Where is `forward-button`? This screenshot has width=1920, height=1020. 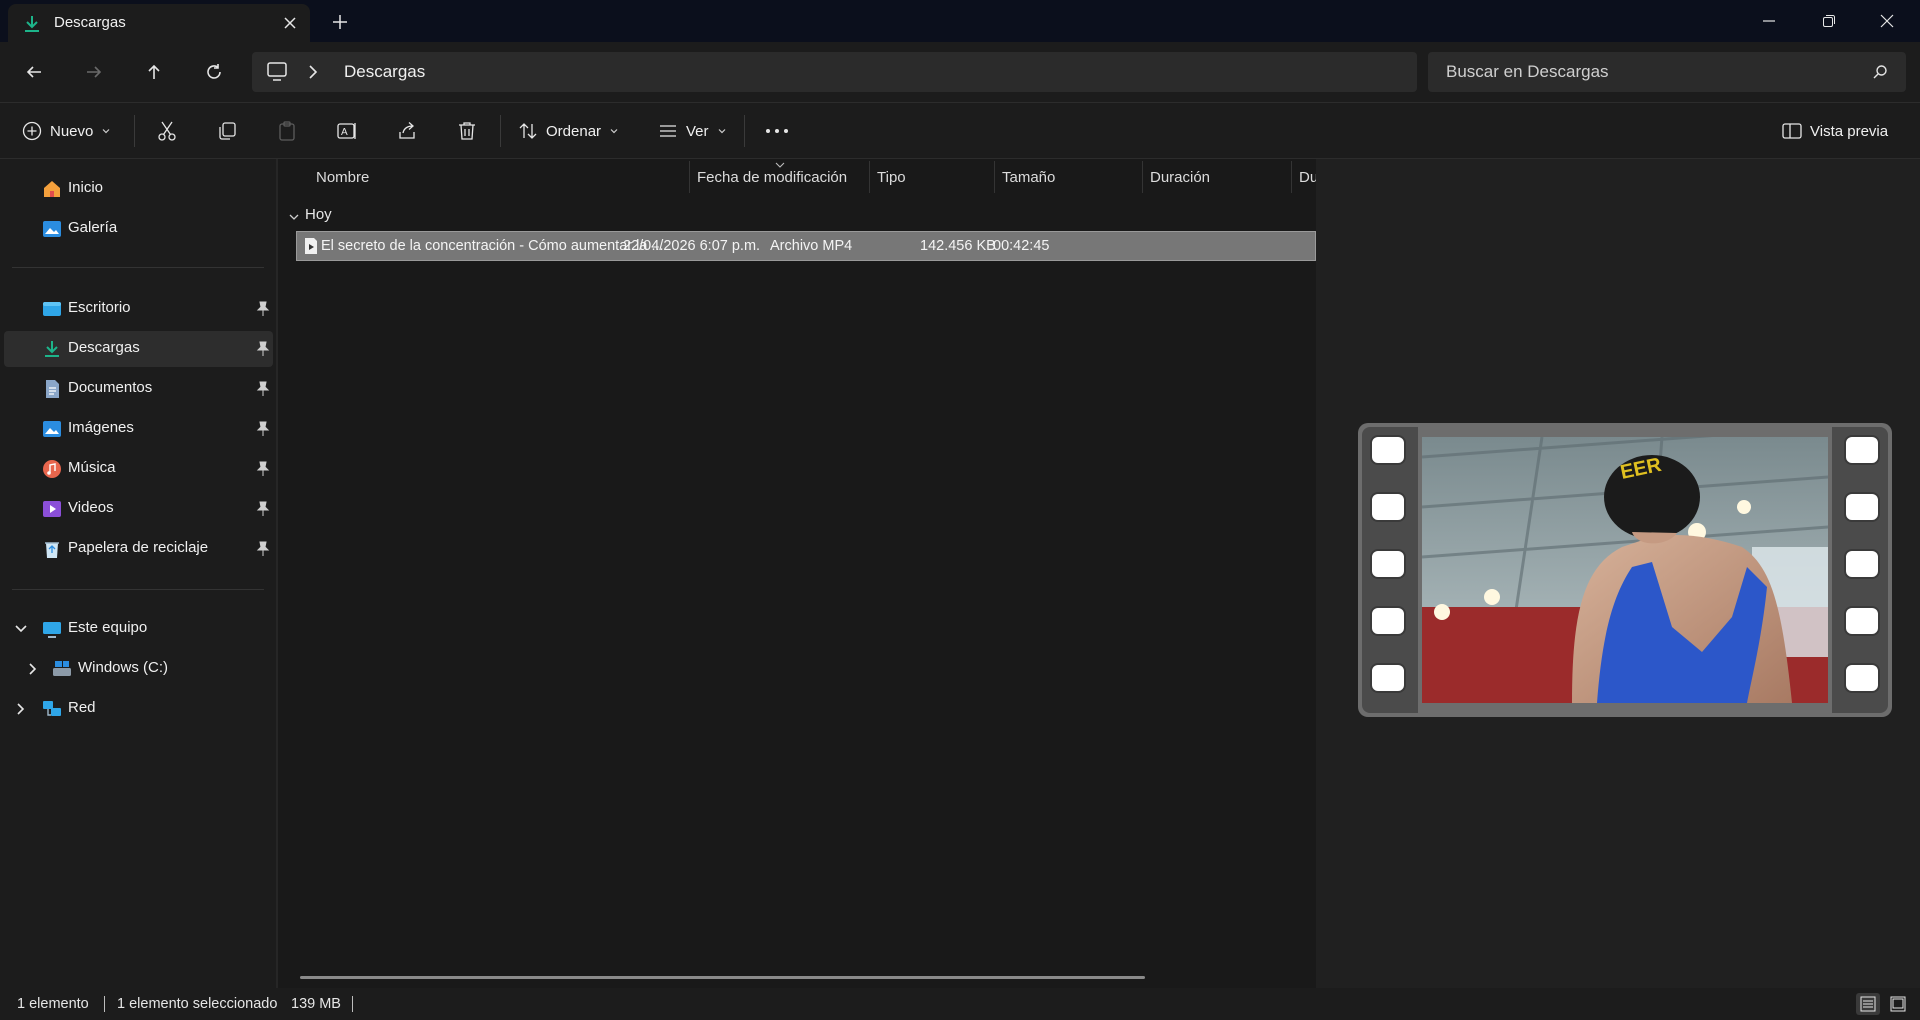
forward-button is located at coordinates (94, 72).